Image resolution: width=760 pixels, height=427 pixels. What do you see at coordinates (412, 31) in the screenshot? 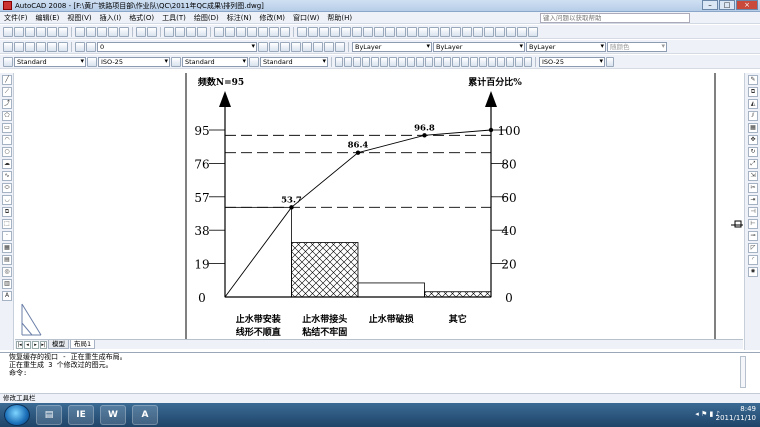
I see `dim-continue-icon` at bounding box center [412, 31].